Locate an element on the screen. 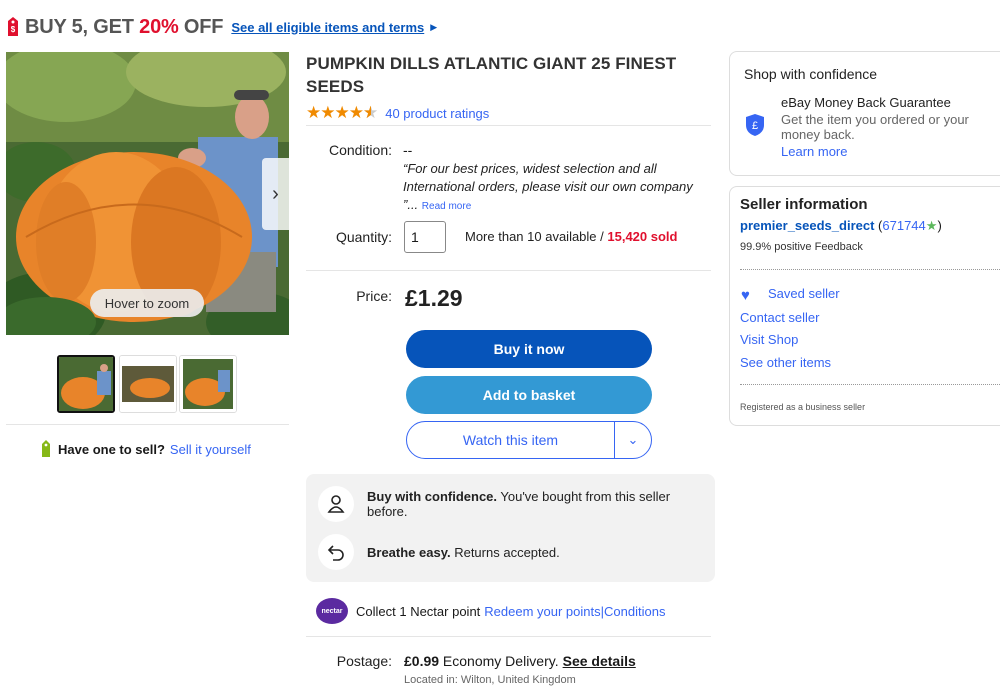 The image size is (1000, 696). seller-name-link: premier_seeds_direct is located at coordinates (807, 225).